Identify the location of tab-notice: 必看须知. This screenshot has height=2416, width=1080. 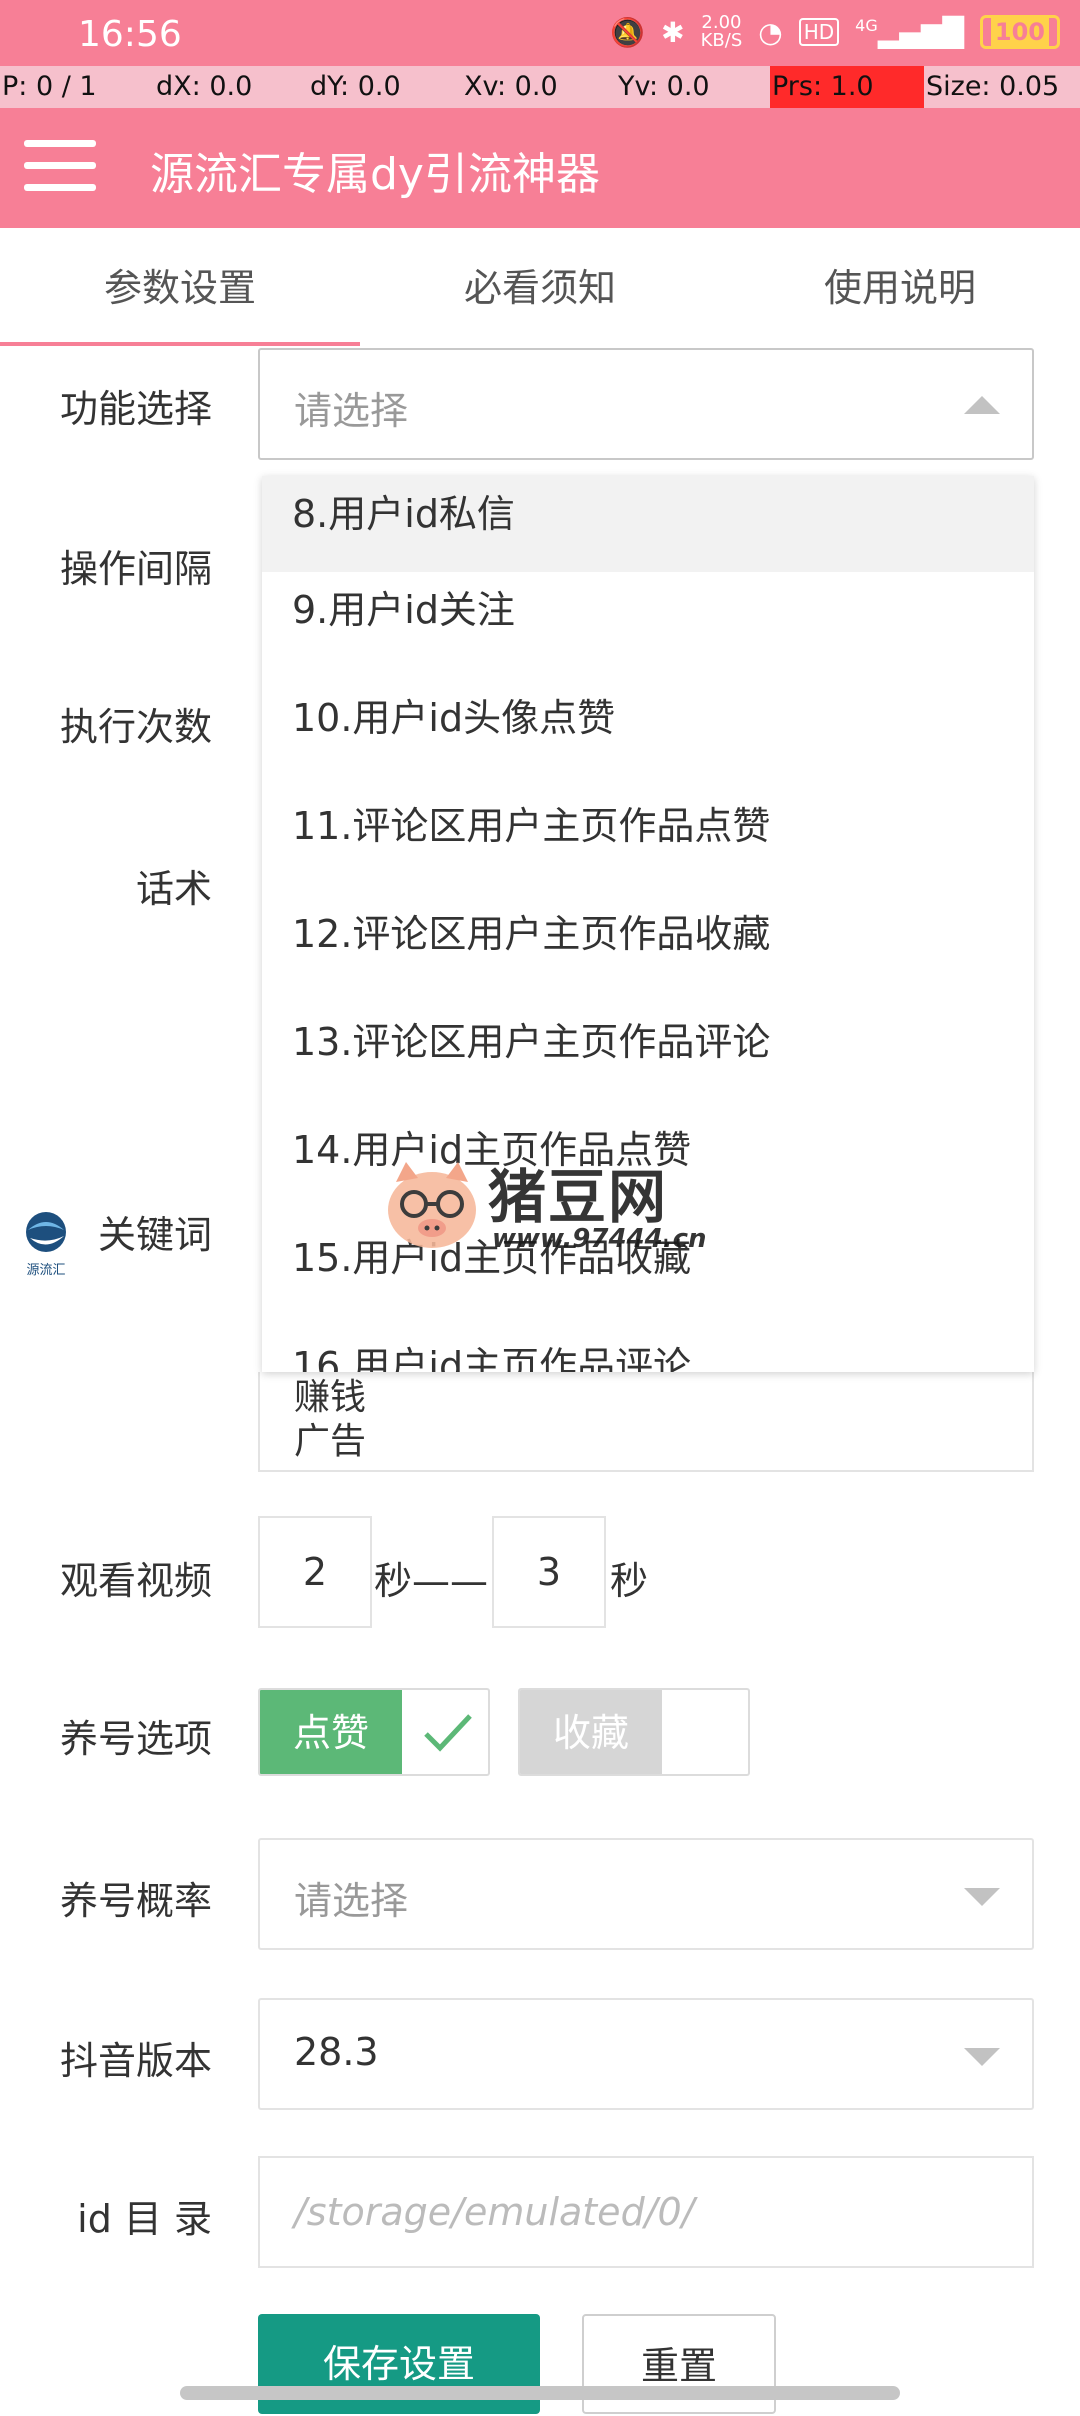
(540, 288).